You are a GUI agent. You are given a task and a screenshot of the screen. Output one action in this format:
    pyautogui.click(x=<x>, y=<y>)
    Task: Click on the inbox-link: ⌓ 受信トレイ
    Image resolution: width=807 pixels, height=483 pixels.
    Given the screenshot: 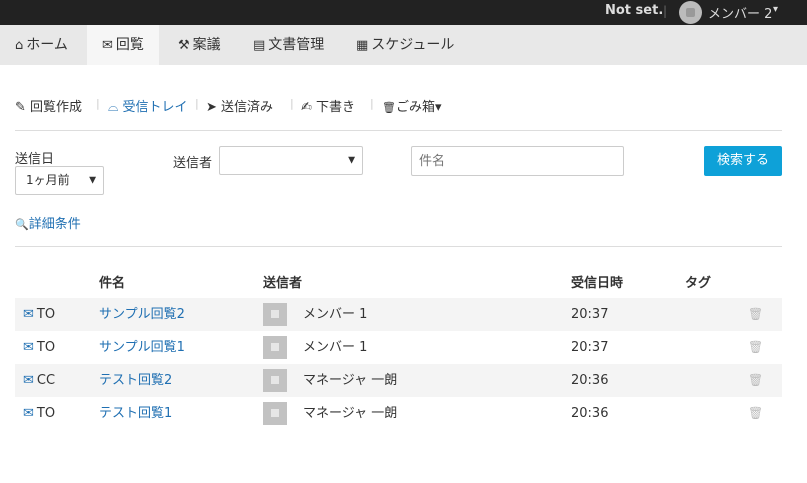 What is the action you would take?
    pyautogui.click(x=147, y=105)
    